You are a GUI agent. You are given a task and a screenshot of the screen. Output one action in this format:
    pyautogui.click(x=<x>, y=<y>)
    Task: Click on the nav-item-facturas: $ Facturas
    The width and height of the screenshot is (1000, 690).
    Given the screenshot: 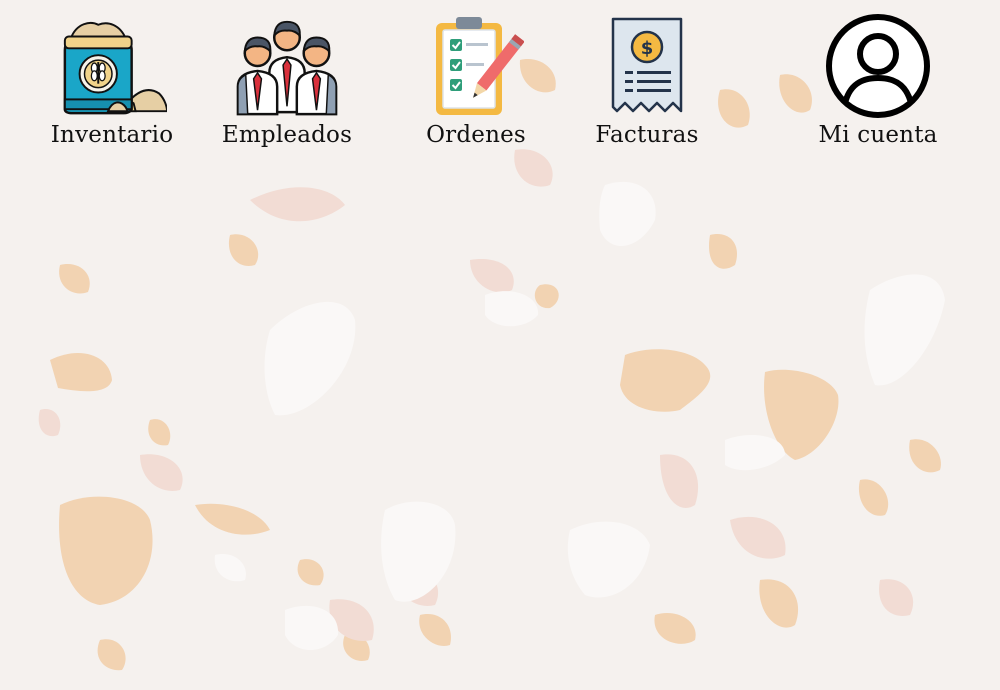 What is the action you would take?
    pyautogui.click(x=647, y=81)
    